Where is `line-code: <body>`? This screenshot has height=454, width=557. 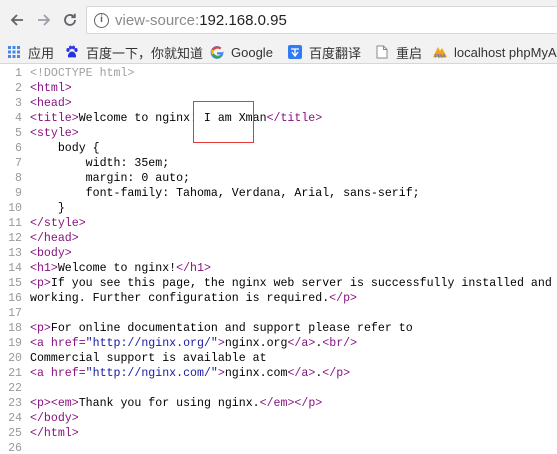
line-code: <body> is located at coordinates (51, 253).